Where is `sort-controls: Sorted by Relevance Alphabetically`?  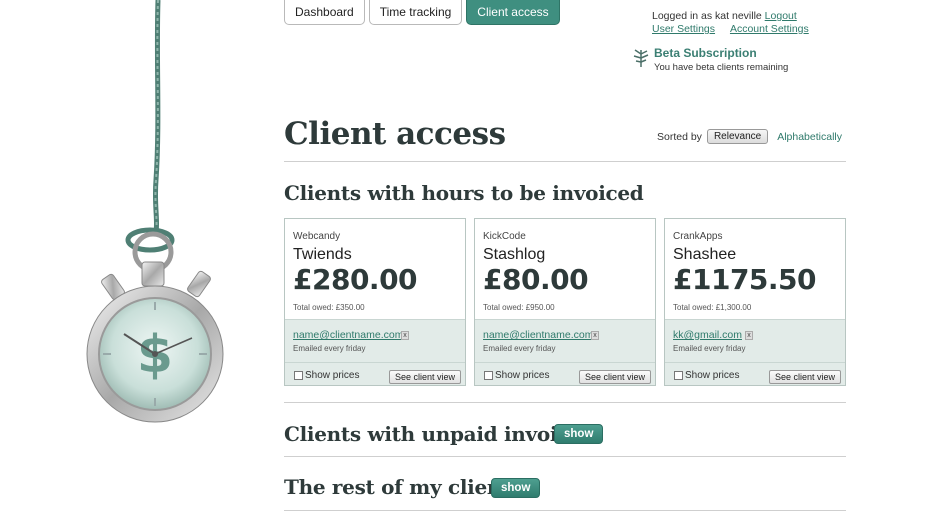
sort-controls: Sorted by Relevance Alphabetically is located at coordinates (749, 136).